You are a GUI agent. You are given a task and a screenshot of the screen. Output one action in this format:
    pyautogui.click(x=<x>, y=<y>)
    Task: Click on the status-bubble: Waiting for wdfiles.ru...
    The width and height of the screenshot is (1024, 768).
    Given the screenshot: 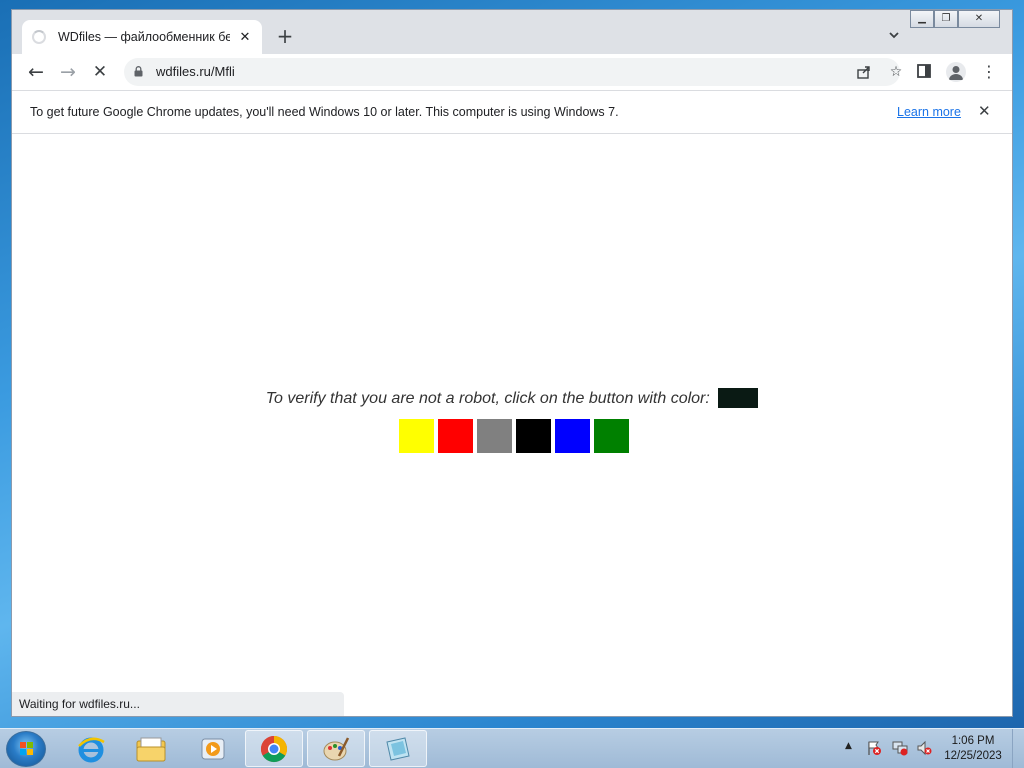 What is the action you would take?
    pyautogui.click(x=178, y=704)
    